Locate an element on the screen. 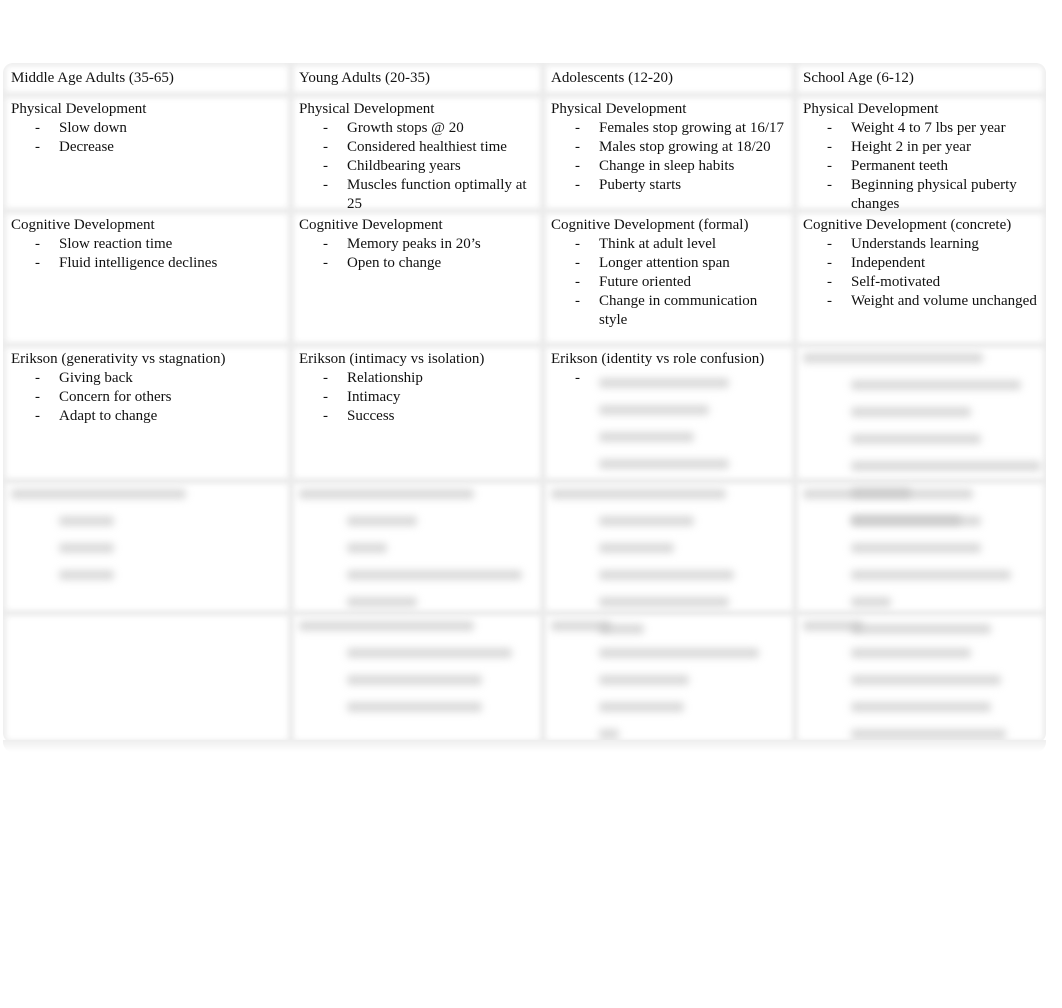 Image resolution: width=1062 pixels, height=1008 pixels. list-item: - Understands learning is located at coordinates (924, 244).